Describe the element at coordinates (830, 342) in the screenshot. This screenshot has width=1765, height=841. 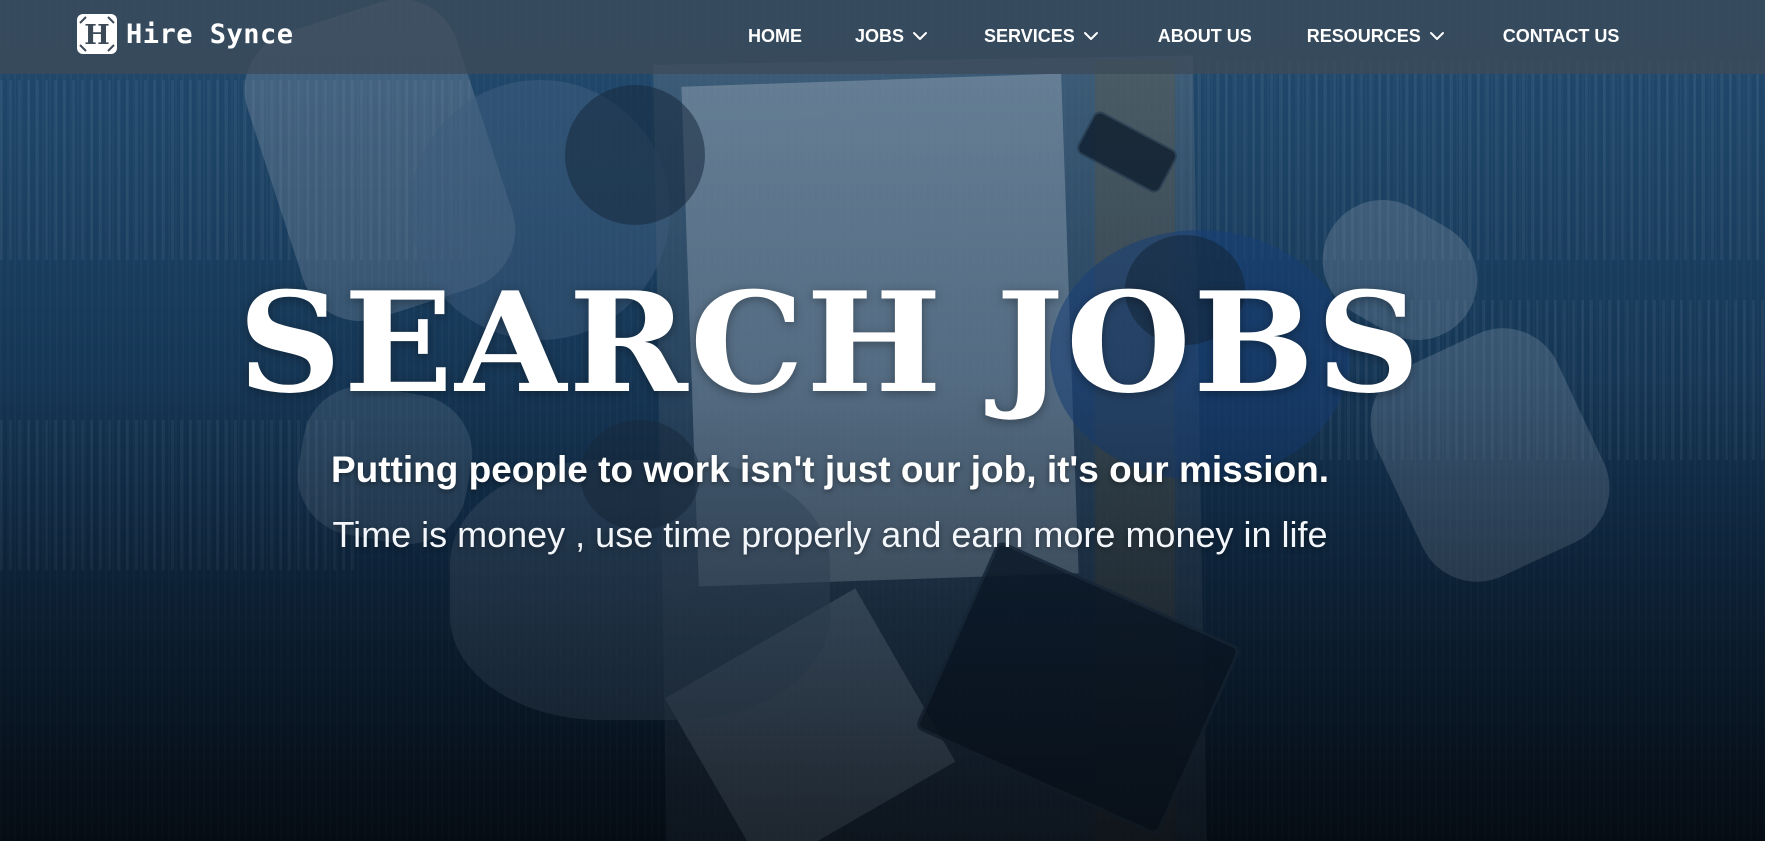
I see `hero-title: SEARCH JOBS` at that location.